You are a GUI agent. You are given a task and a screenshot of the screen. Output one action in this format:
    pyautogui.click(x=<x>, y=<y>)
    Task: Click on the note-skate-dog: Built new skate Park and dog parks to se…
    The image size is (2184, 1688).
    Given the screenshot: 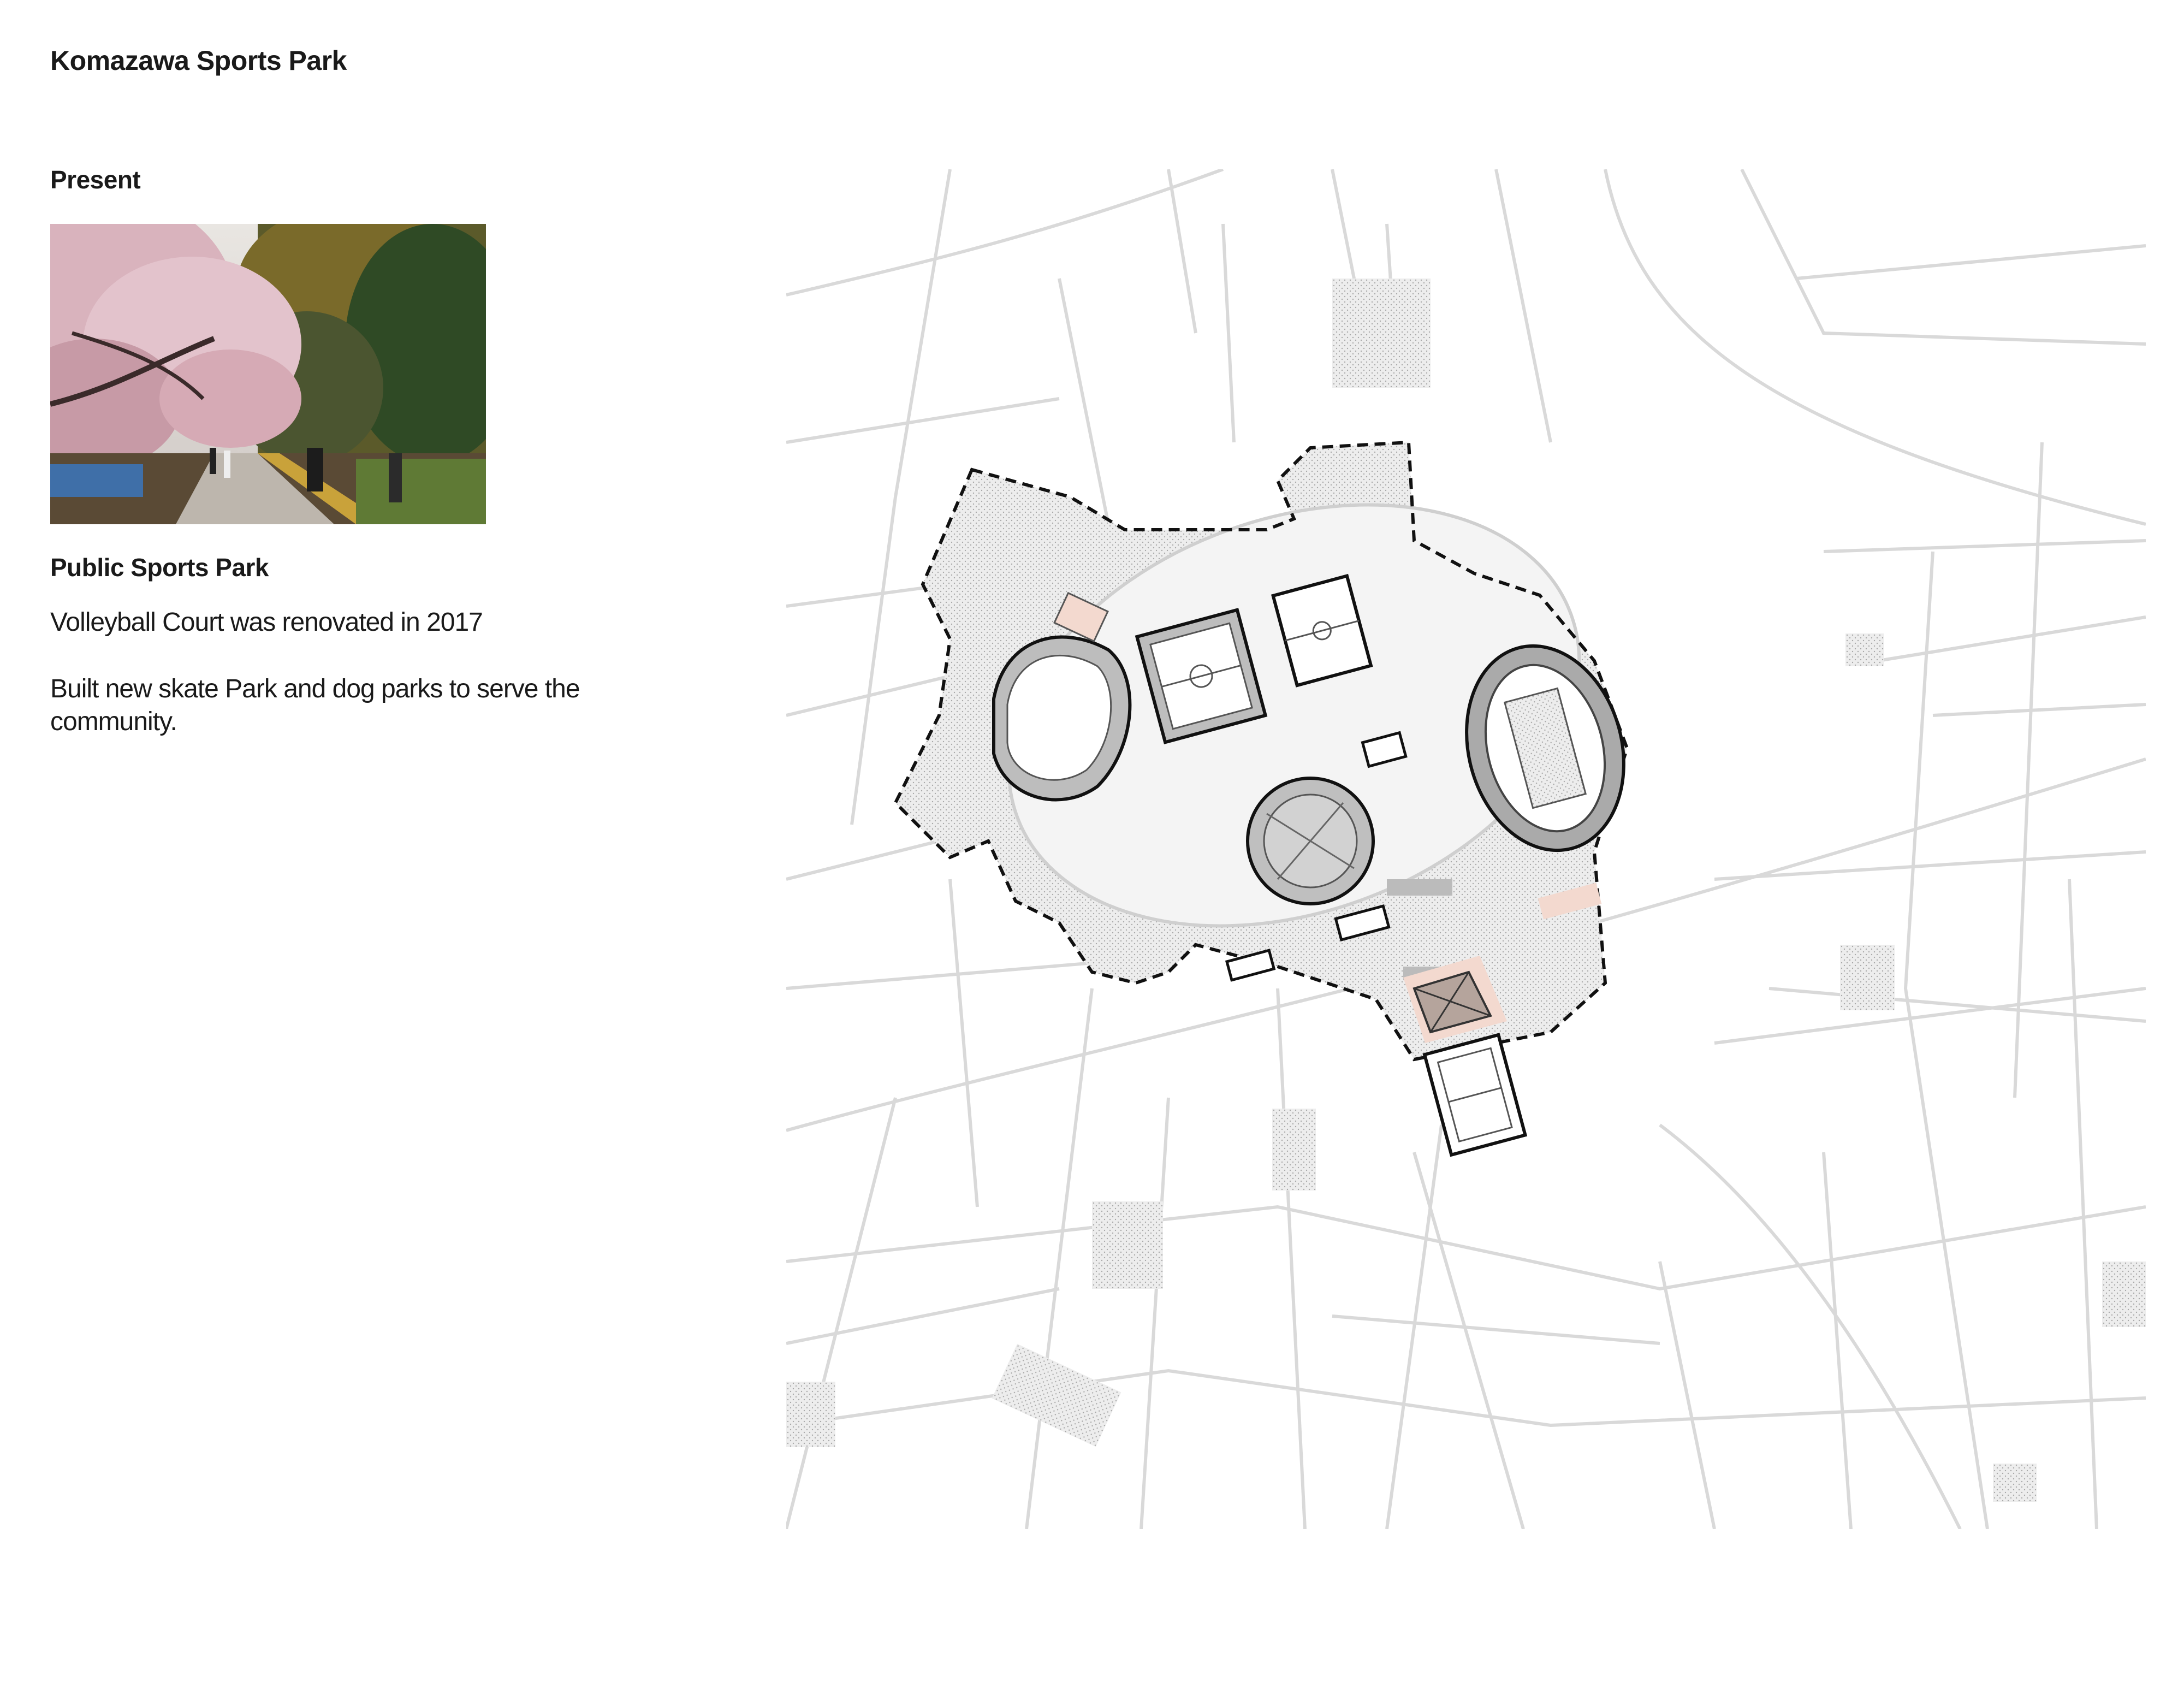 What is the action you would take?
    pyautogui.click(x=315, y=705)
    